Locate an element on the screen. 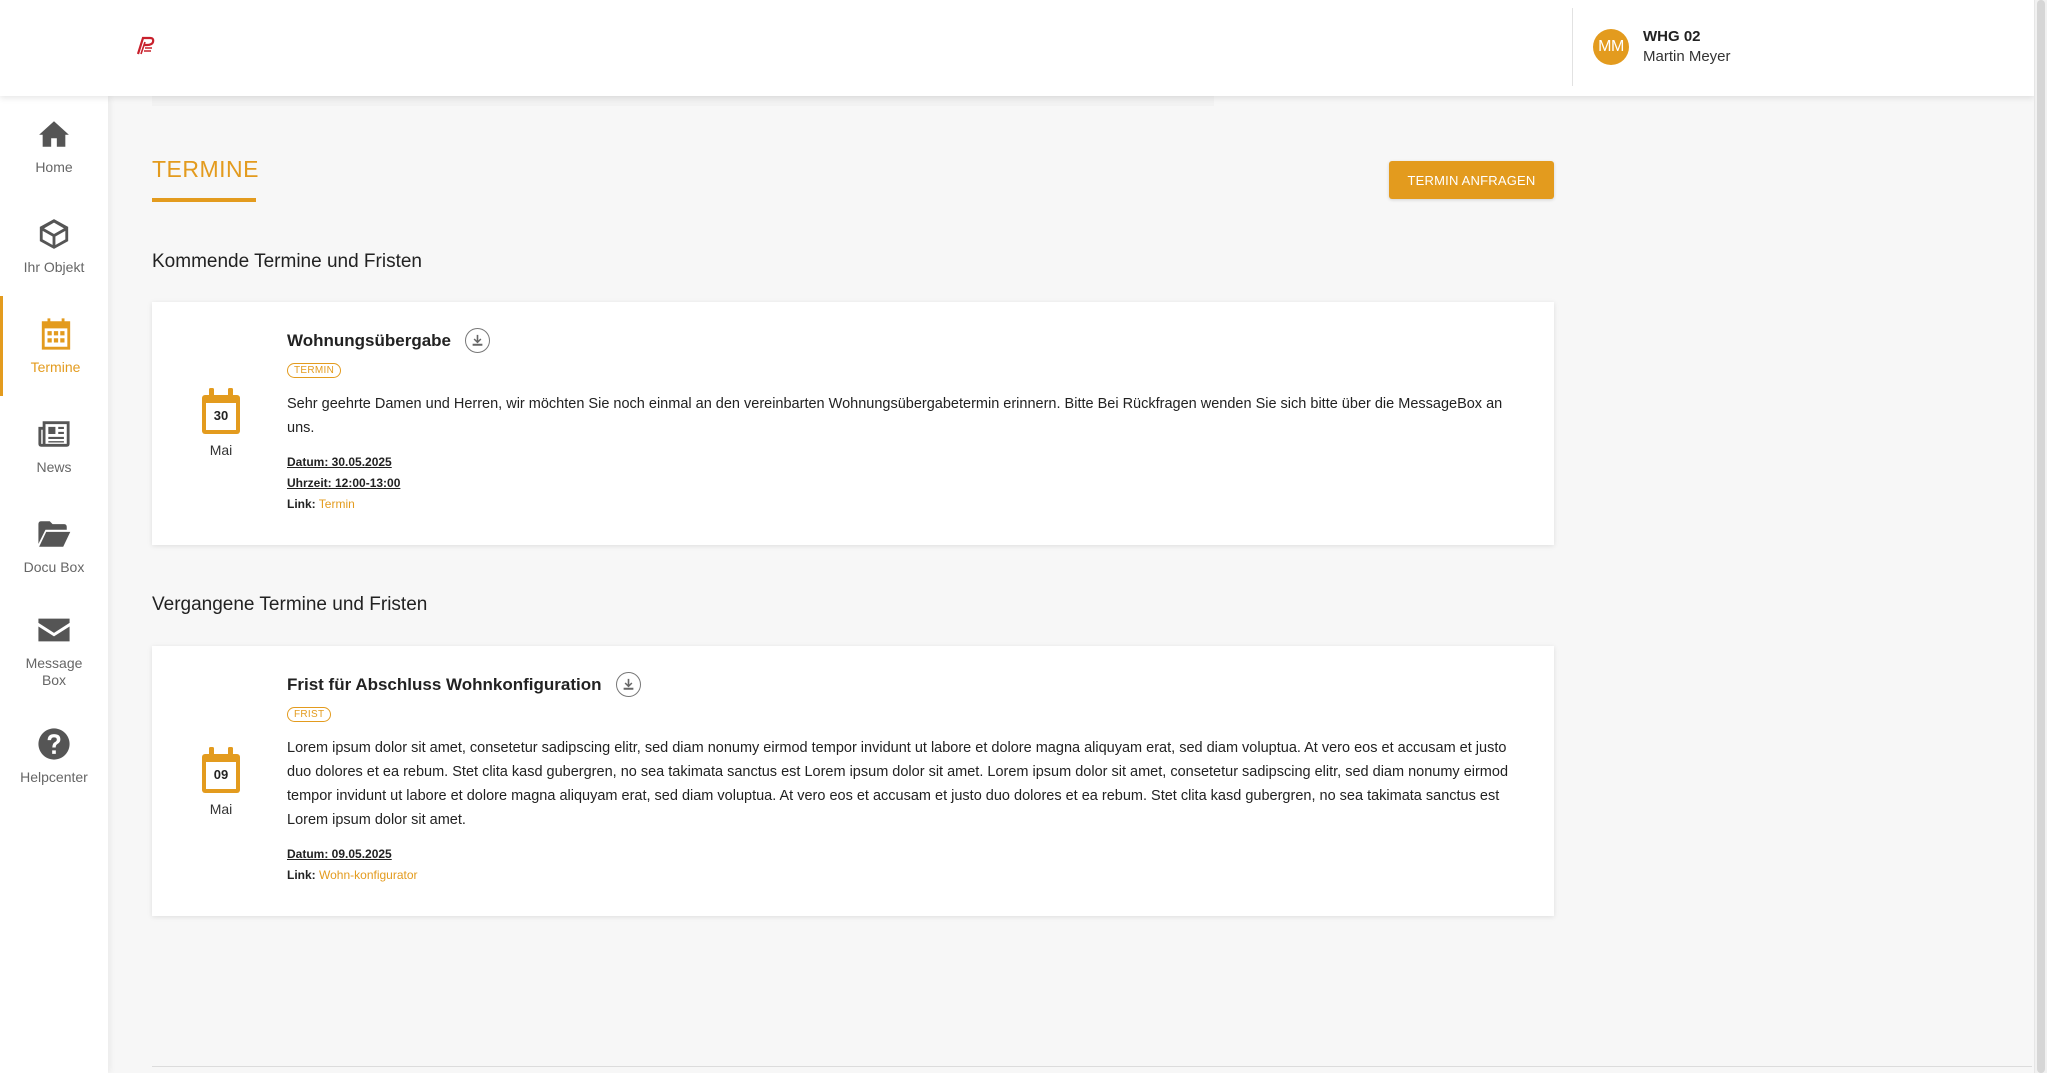 The width and height of the screenshot is (2047, 1073). calendar-date-icon: 09 is located at coordinates (221, 771).